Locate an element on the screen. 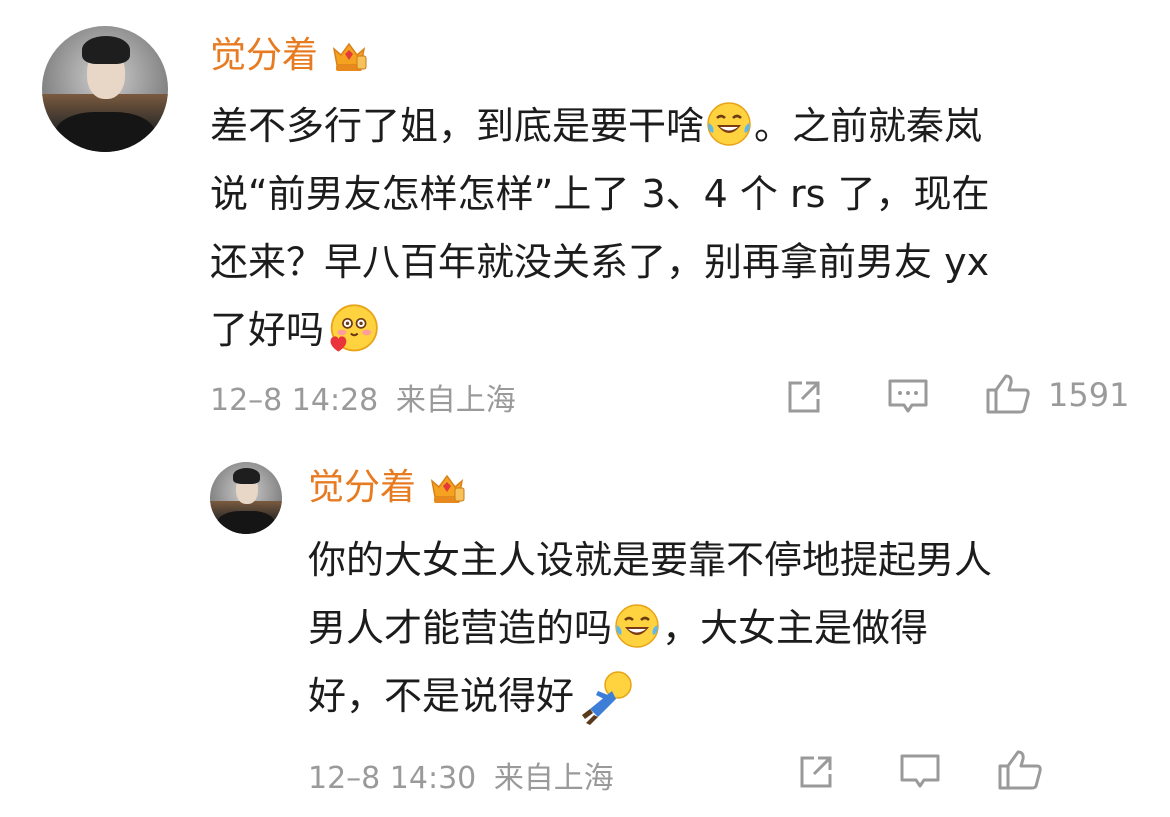  shy-heart-emoji is located at coordinates (354, 328).